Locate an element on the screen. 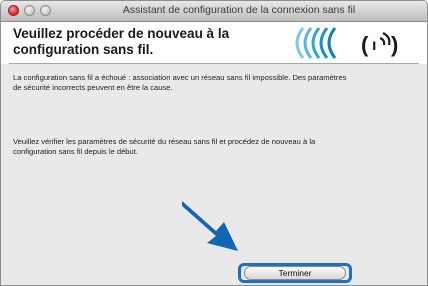  wifi-logo-icon: ( ı ) is located at coordinates (357, 43).